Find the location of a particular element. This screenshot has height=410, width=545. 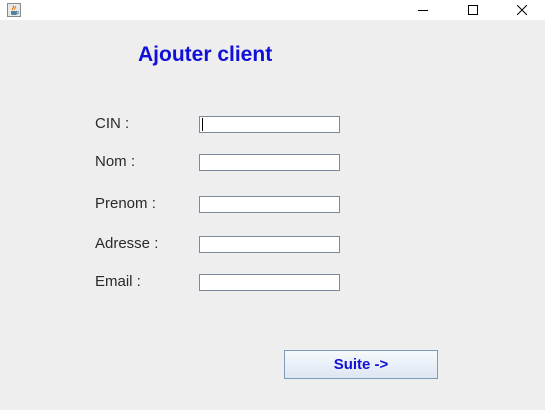

adresse-field is located at coordinates (269, 244).